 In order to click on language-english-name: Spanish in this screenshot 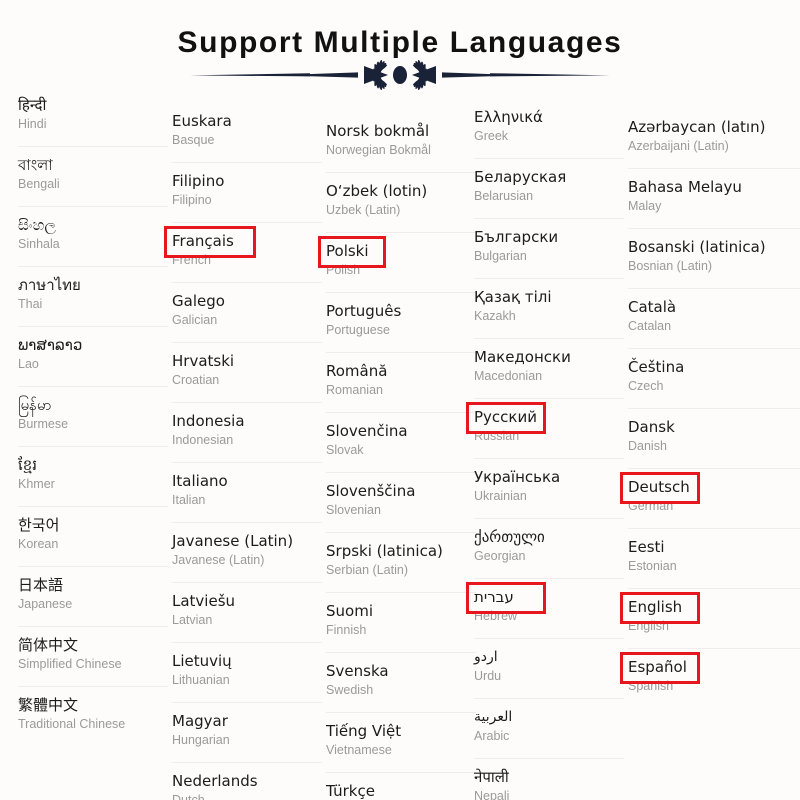, I will do `click(651, 686)`.